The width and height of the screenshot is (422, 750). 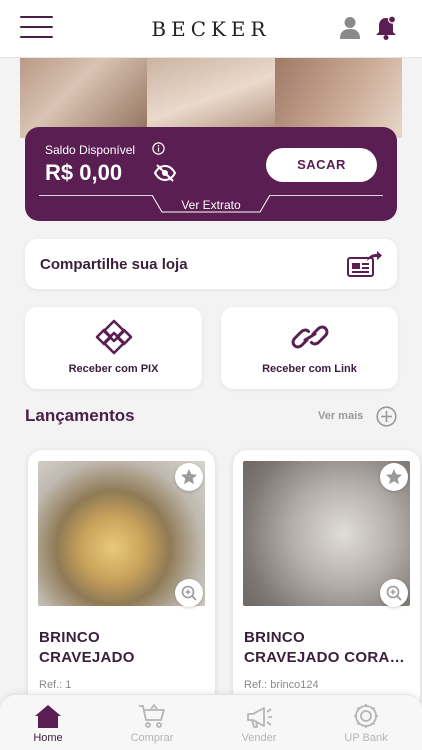 What do you see at coordinates (113, 337) in the screenshot?
I see `pix-icon` at bounding box center [113, 337].